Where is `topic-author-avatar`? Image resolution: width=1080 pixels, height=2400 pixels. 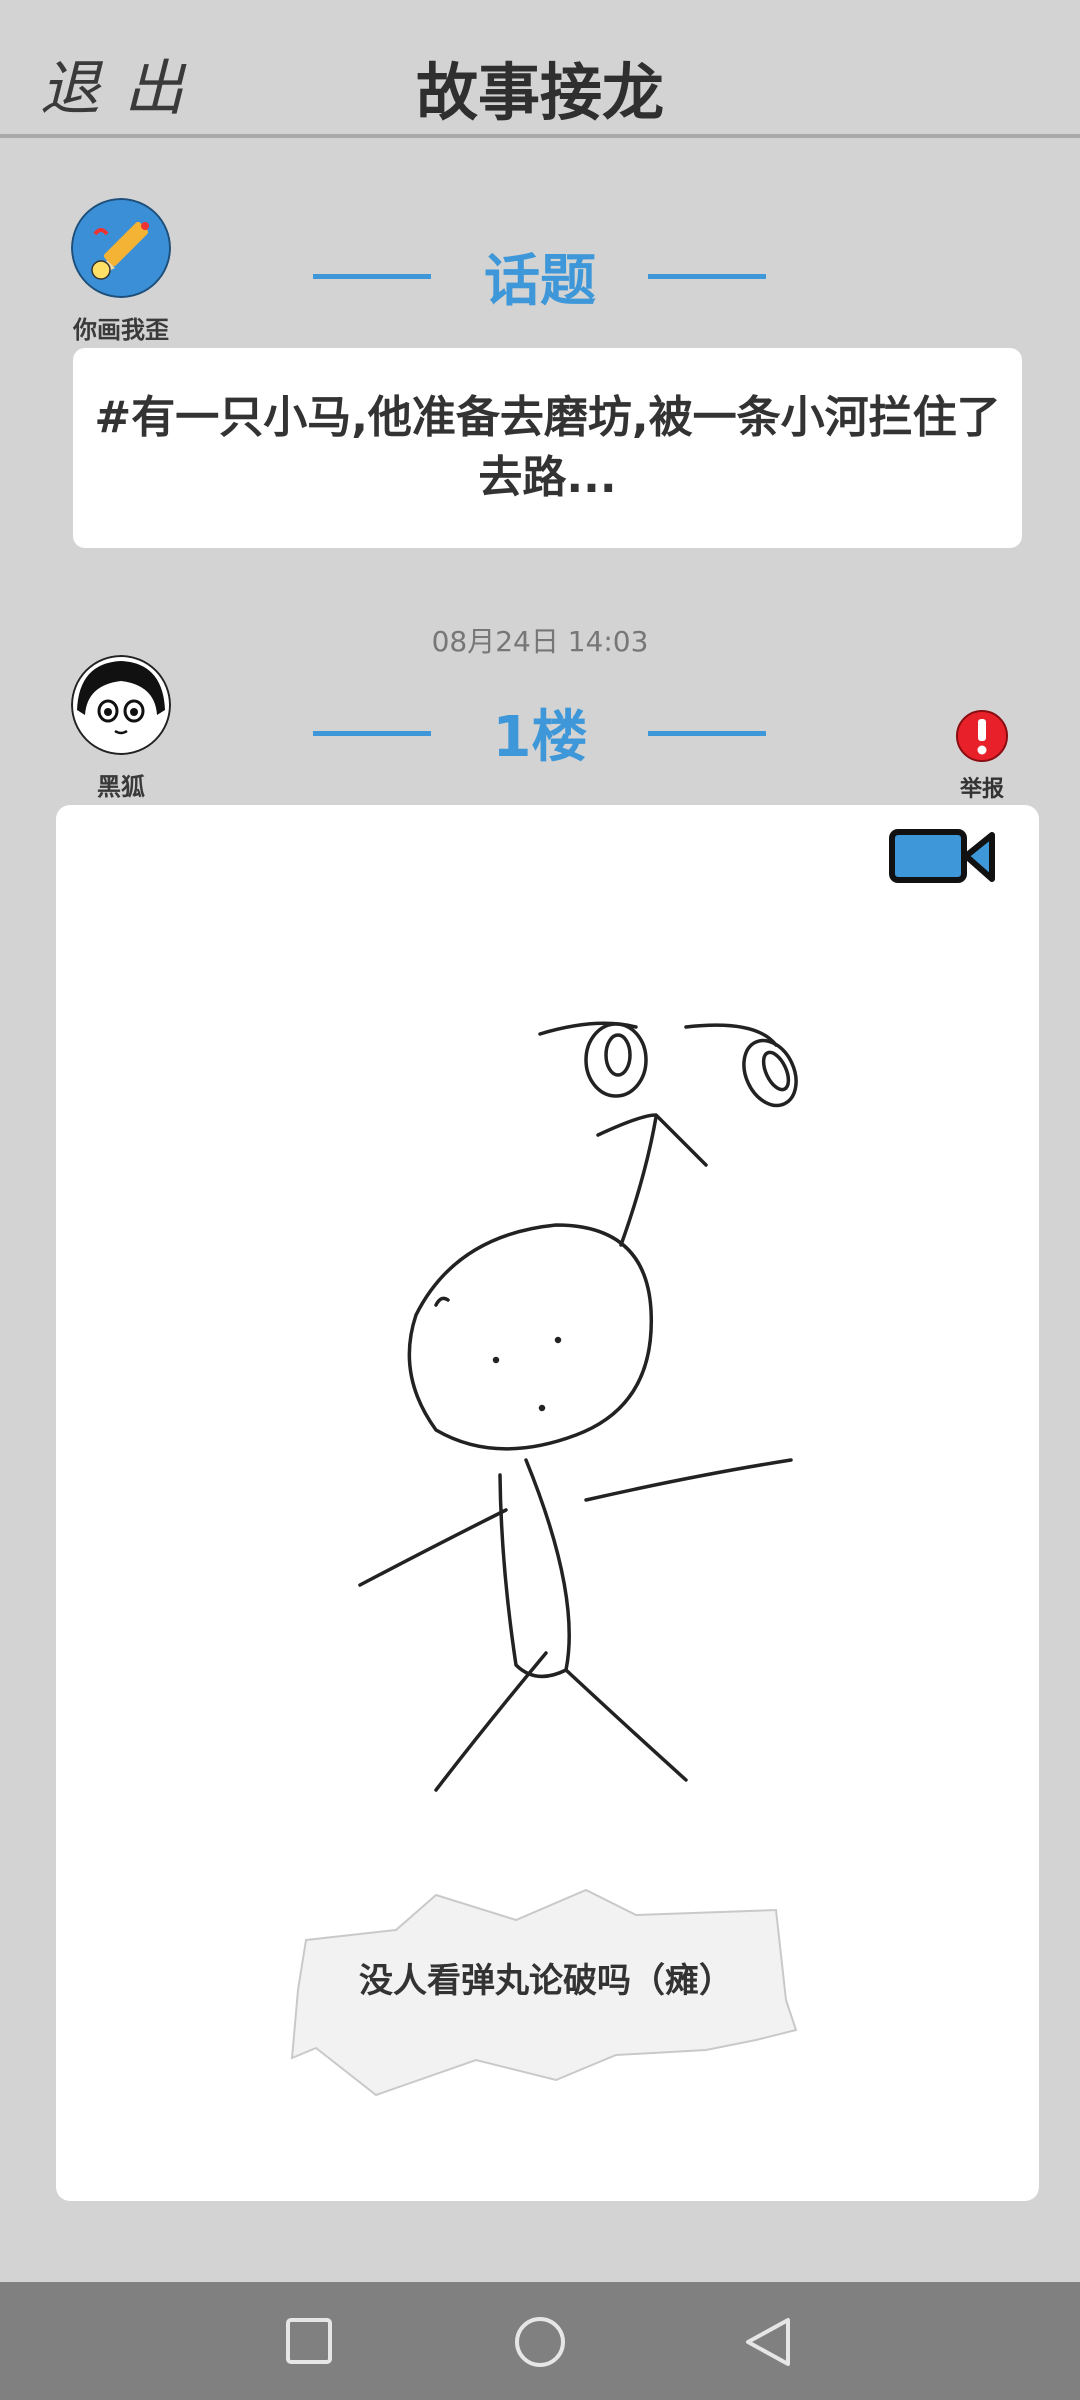
topic-author-avatar is located at coordinates (121, 248).